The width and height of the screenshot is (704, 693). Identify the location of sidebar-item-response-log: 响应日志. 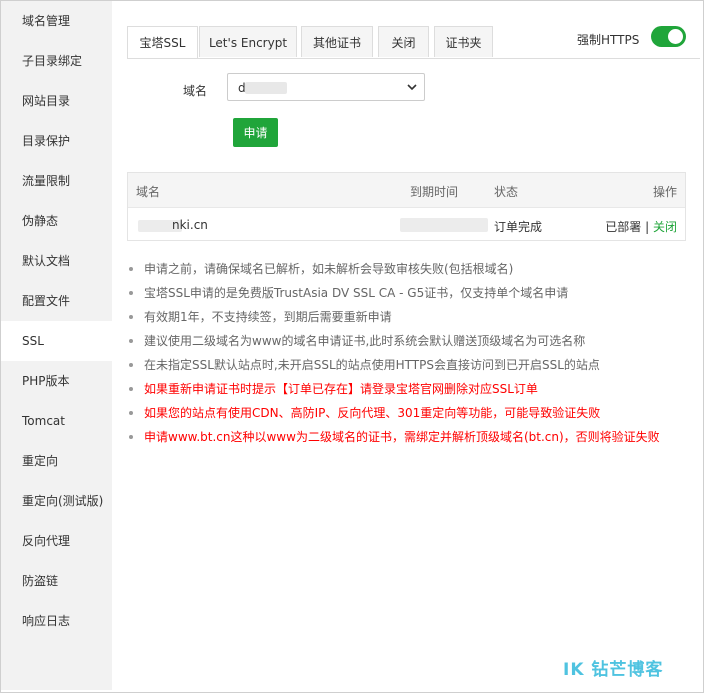
(56, 621).